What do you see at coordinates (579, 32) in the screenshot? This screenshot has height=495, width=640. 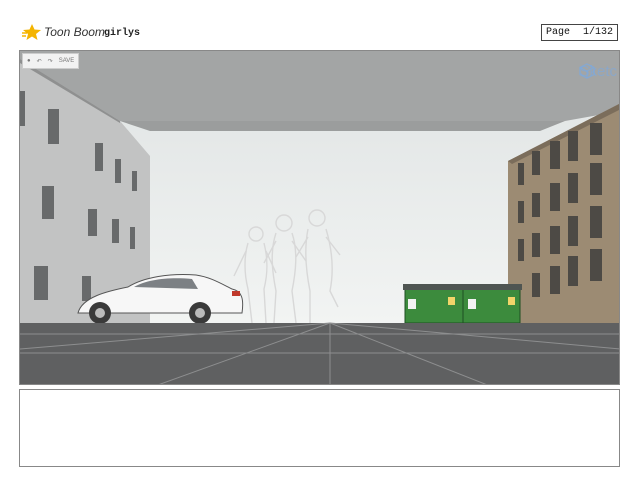 I see `page-indicator: Page 1/132` at bounding box center [579, 32].